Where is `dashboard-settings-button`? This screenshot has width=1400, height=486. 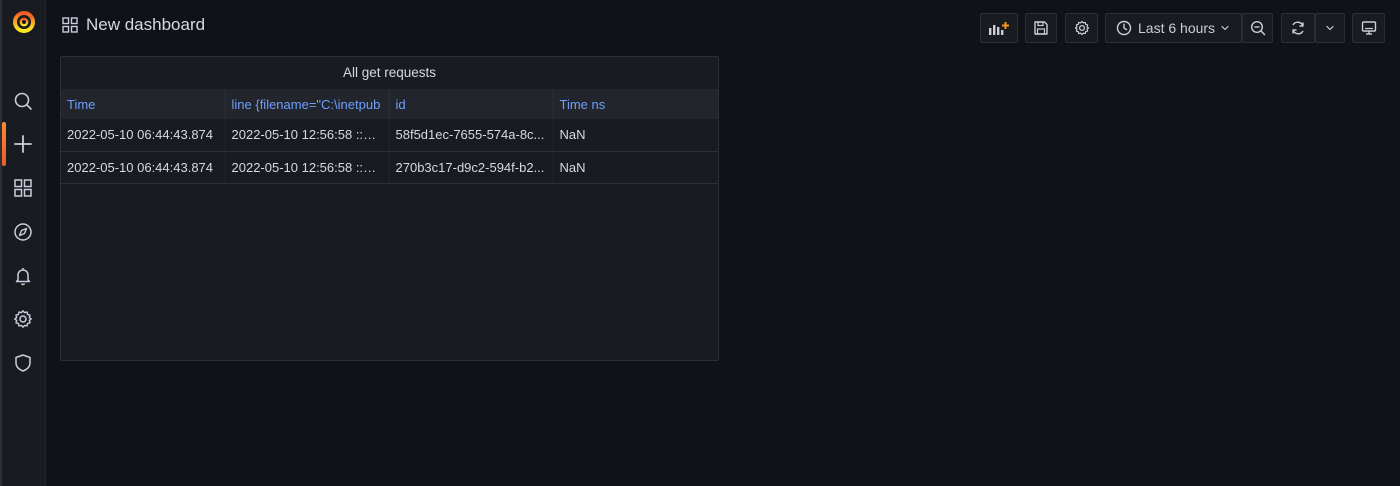
dashboard-settings-button is located at coordinates (1081, 28).